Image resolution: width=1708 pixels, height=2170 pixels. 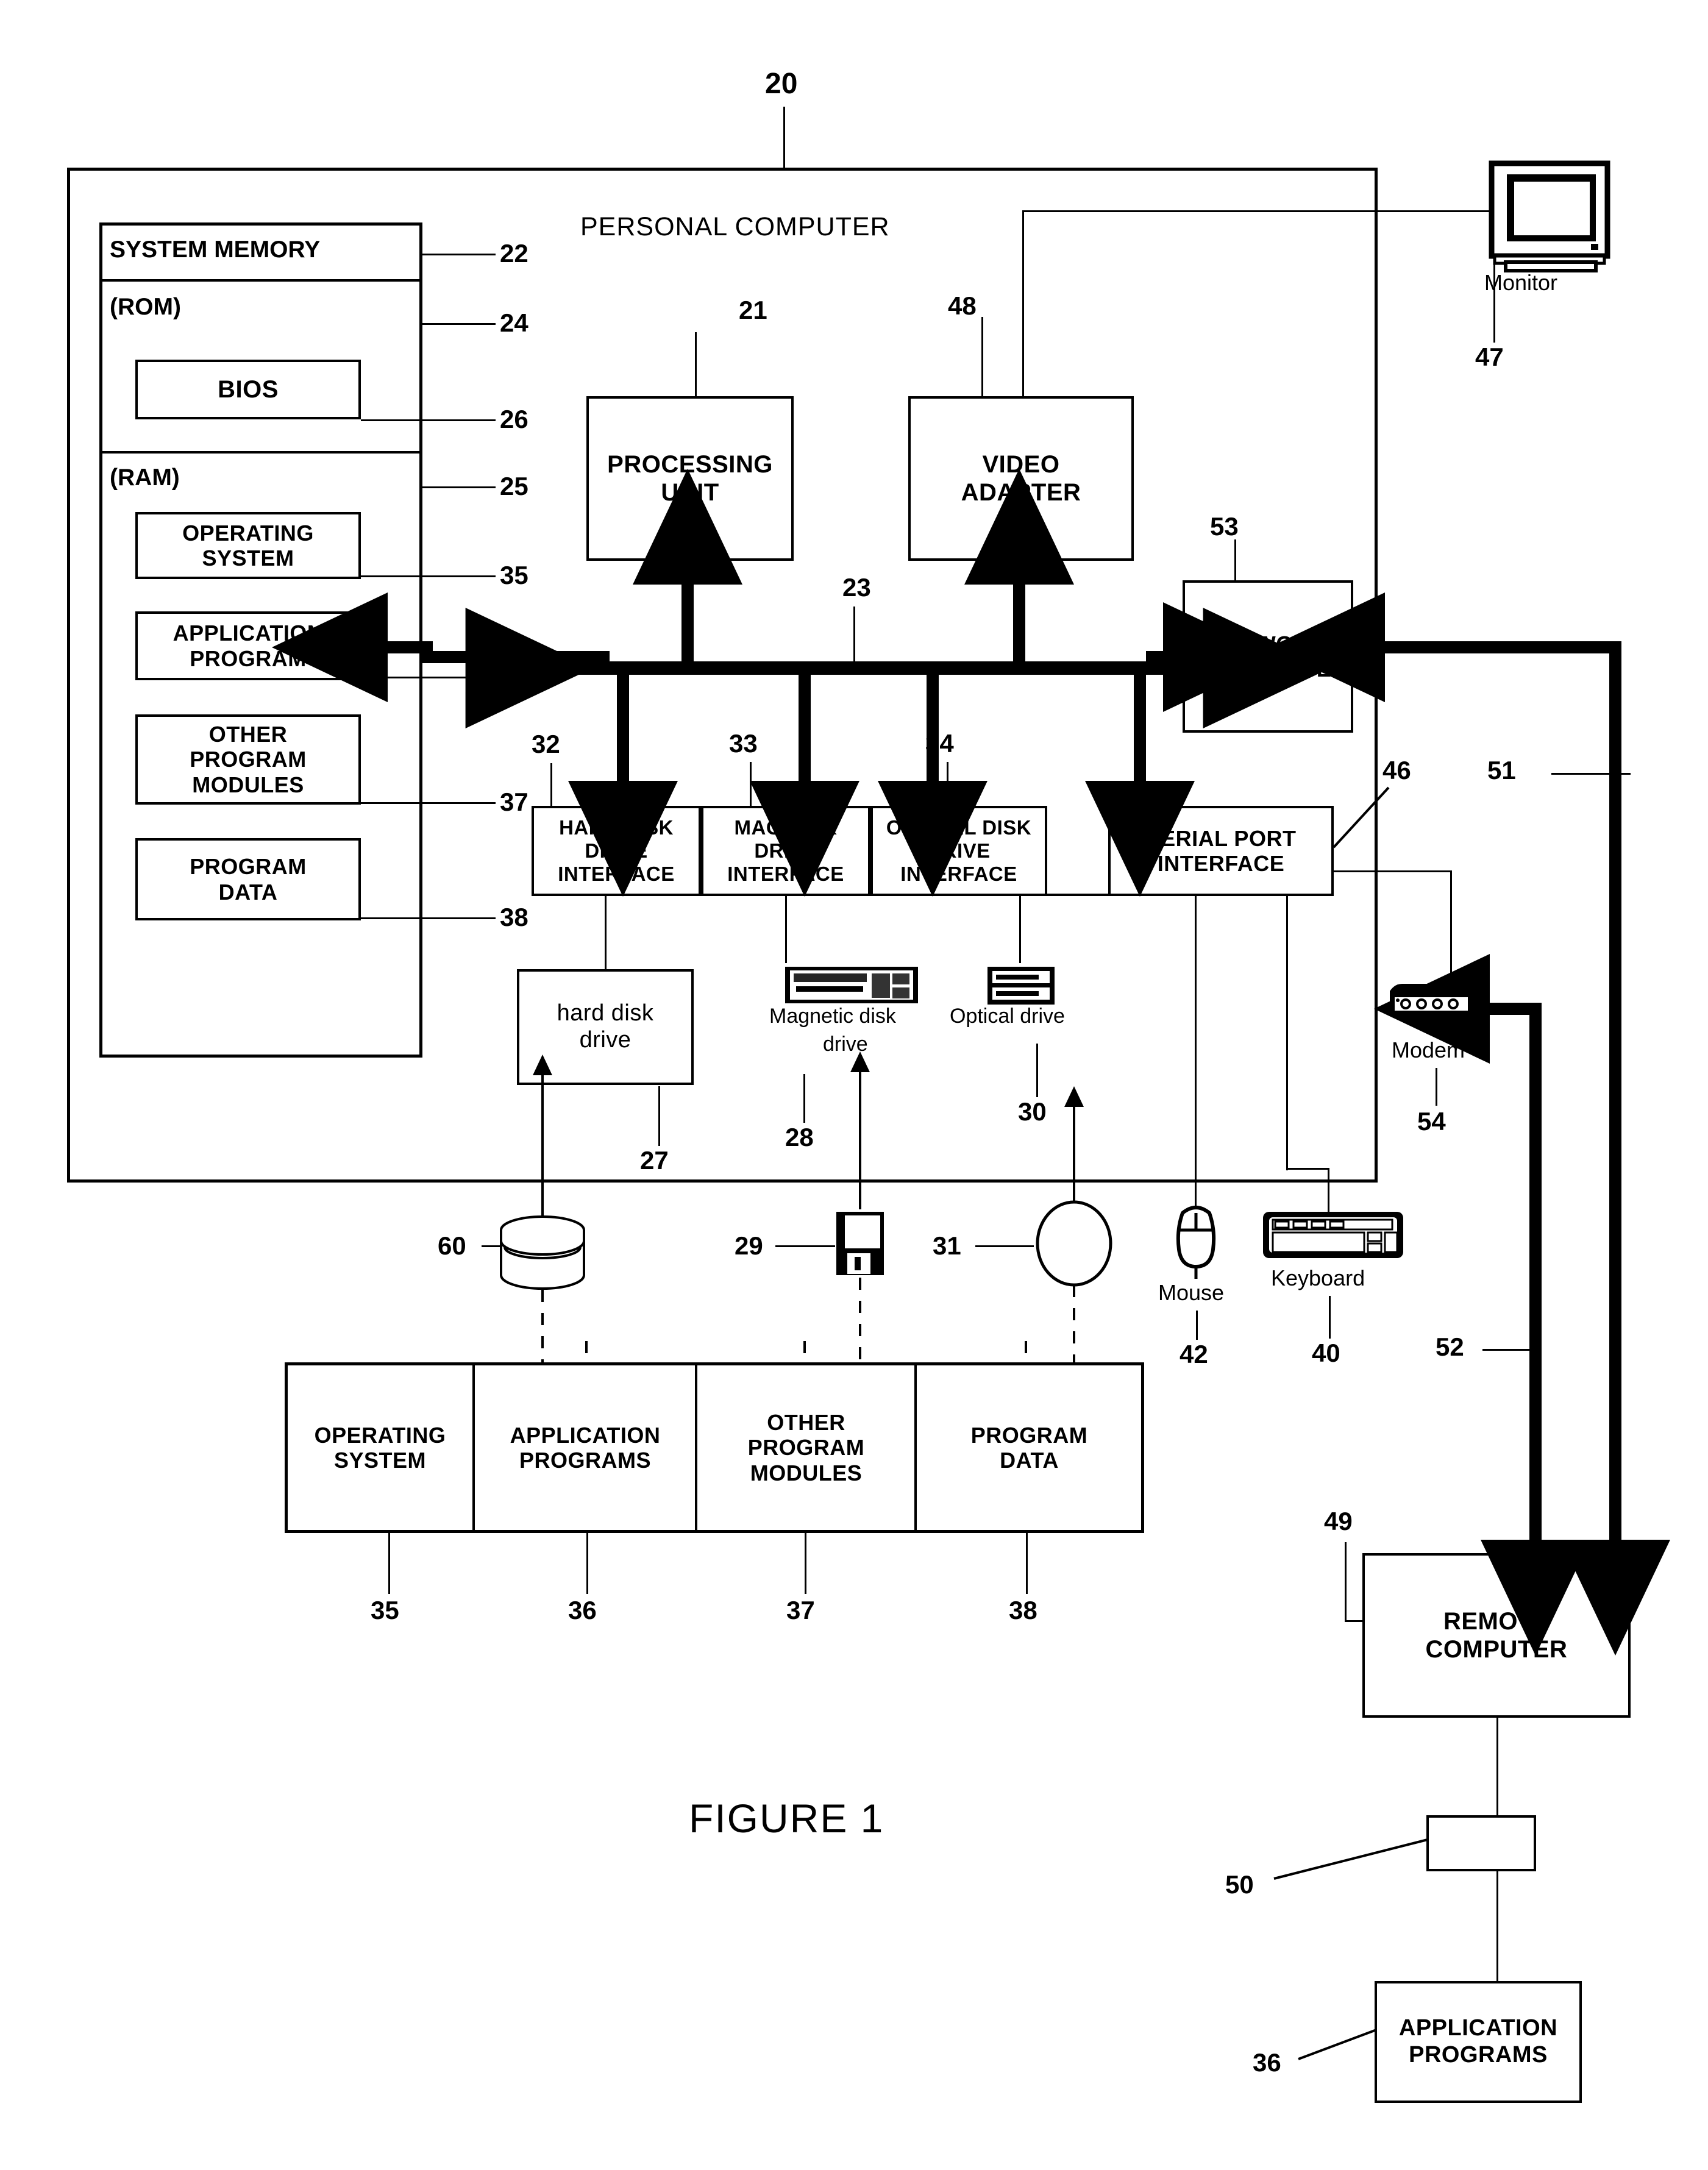 What do you see at coordinates (1354, 1621) in the screenshot?
I see `leader-49-h` at bounding box center [1354, 1621].